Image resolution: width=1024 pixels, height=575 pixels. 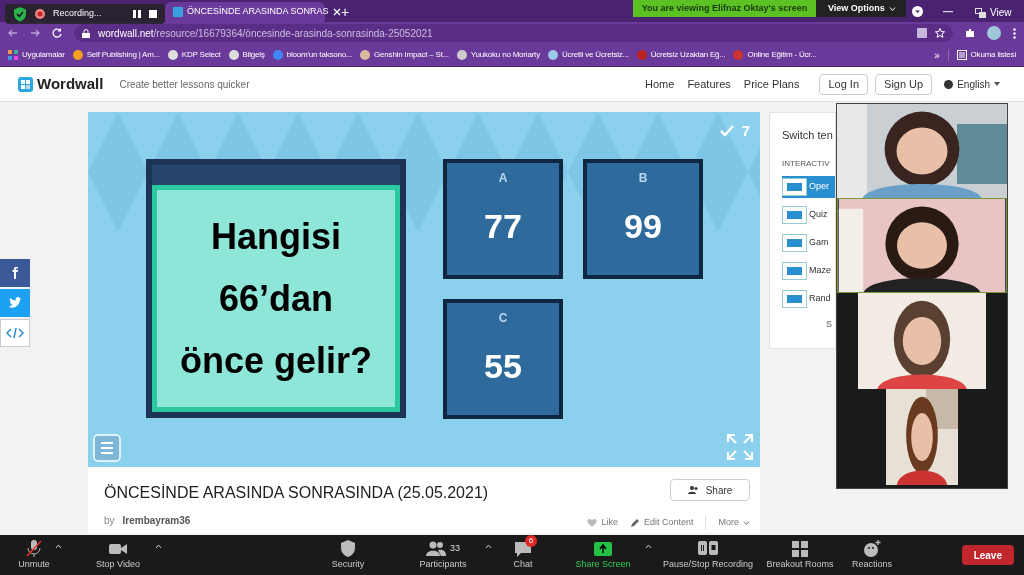 What do you see at coordinates (808, 135) in the screenshot?
I see `panel-title: Switch ten` at bounding box center [808, 135].